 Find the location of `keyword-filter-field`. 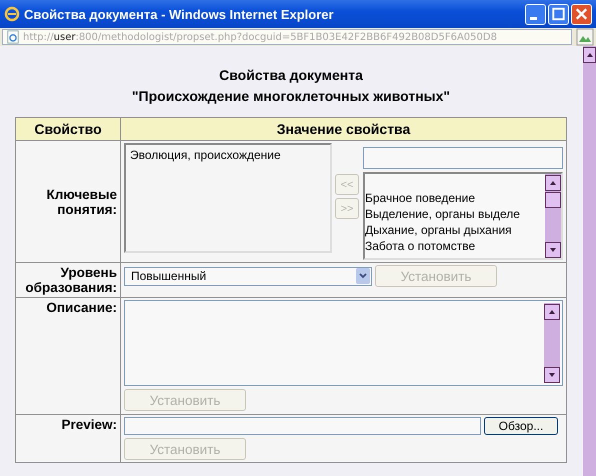

keyword-filter-field is located at coordinates (463, 158).